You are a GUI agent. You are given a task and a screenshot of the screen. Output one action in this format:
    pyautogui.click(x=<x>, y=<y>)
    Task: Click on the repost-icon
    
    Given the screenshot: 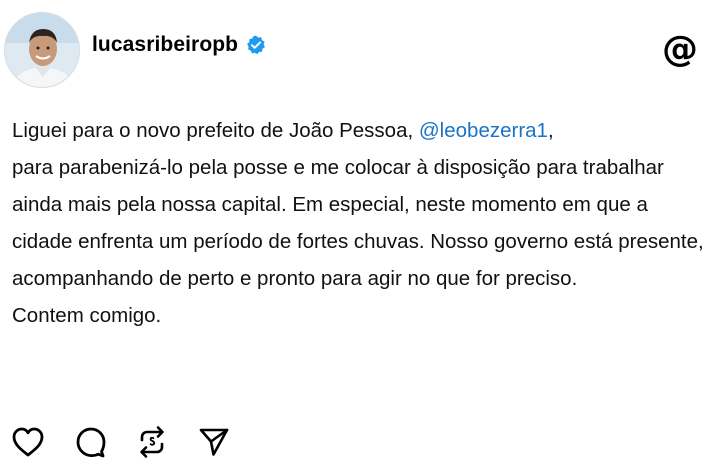 What is the action you would take?
    pyautogui.click(x=152, y=442)
    